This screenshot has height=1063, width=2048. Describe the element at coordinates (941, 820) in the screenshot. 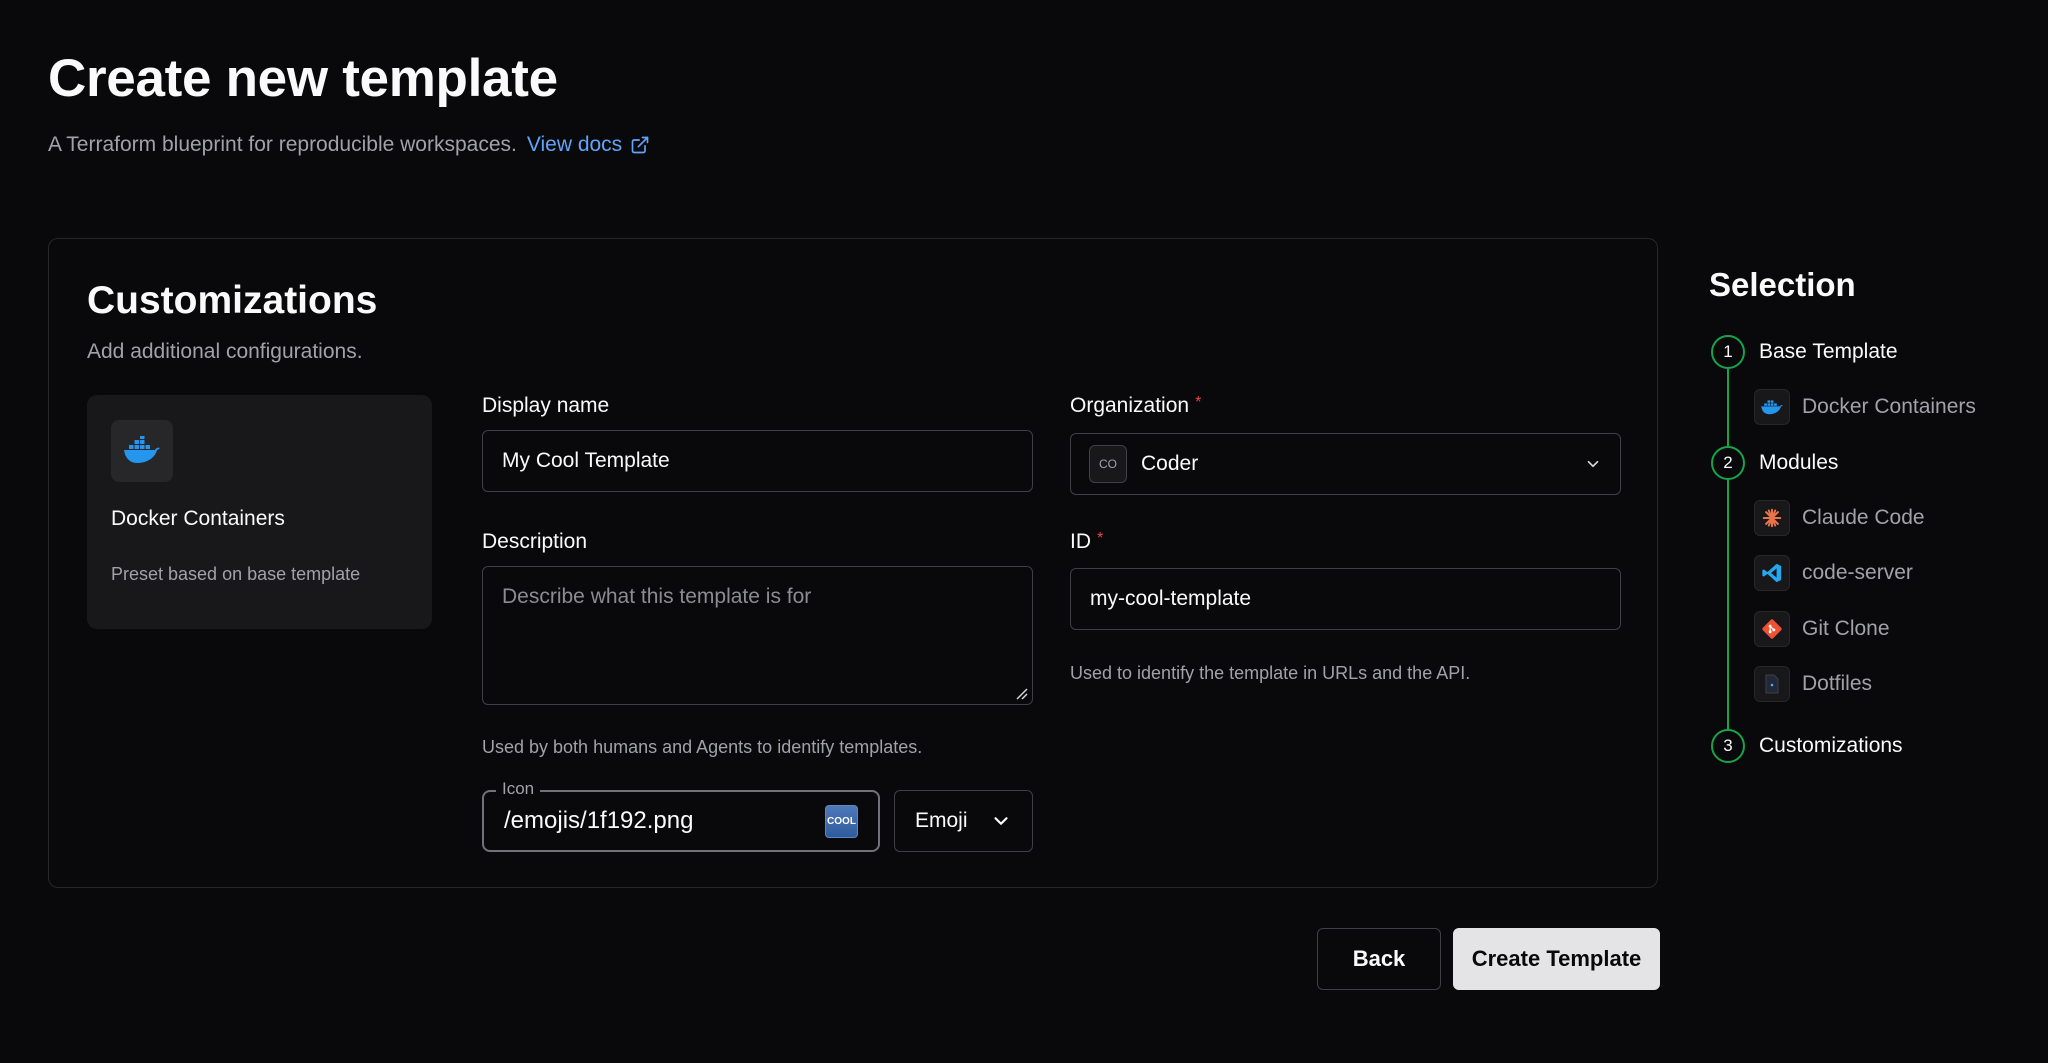

I see `emoji-button-label: Emoji` at that location.